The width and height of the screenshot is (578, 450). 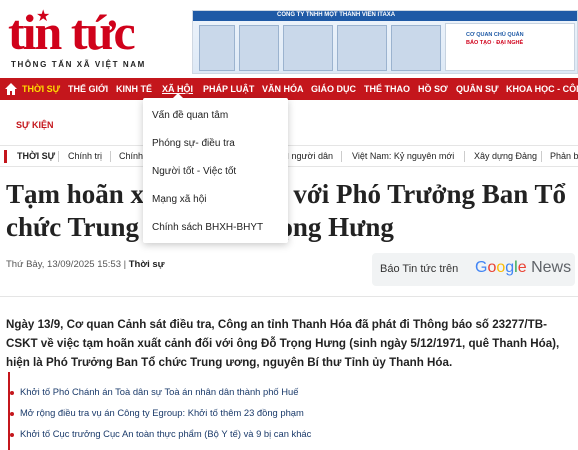 I want to click on site-logo: tin tức ★ THÔNG TẤN XÃ VIỆT NAM, so click(x=93, y=38).